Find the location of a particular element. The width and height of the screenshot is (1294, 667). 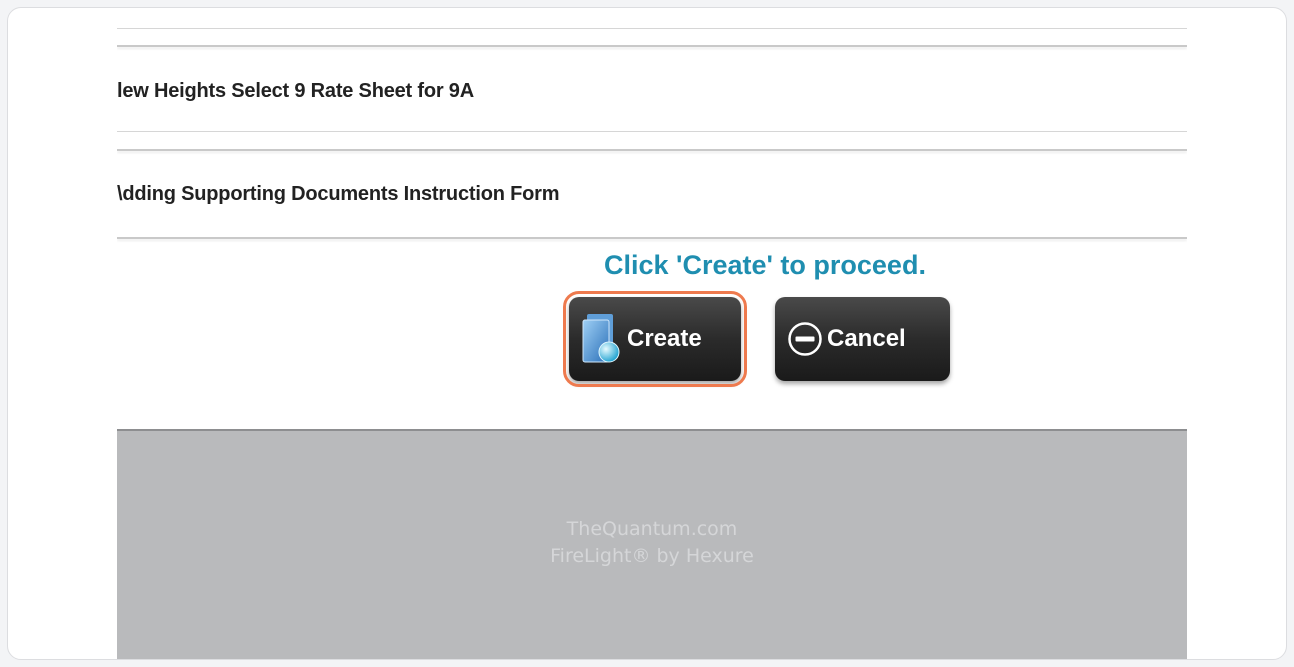

create-button-label: Create is located at coordinates (664, 338).